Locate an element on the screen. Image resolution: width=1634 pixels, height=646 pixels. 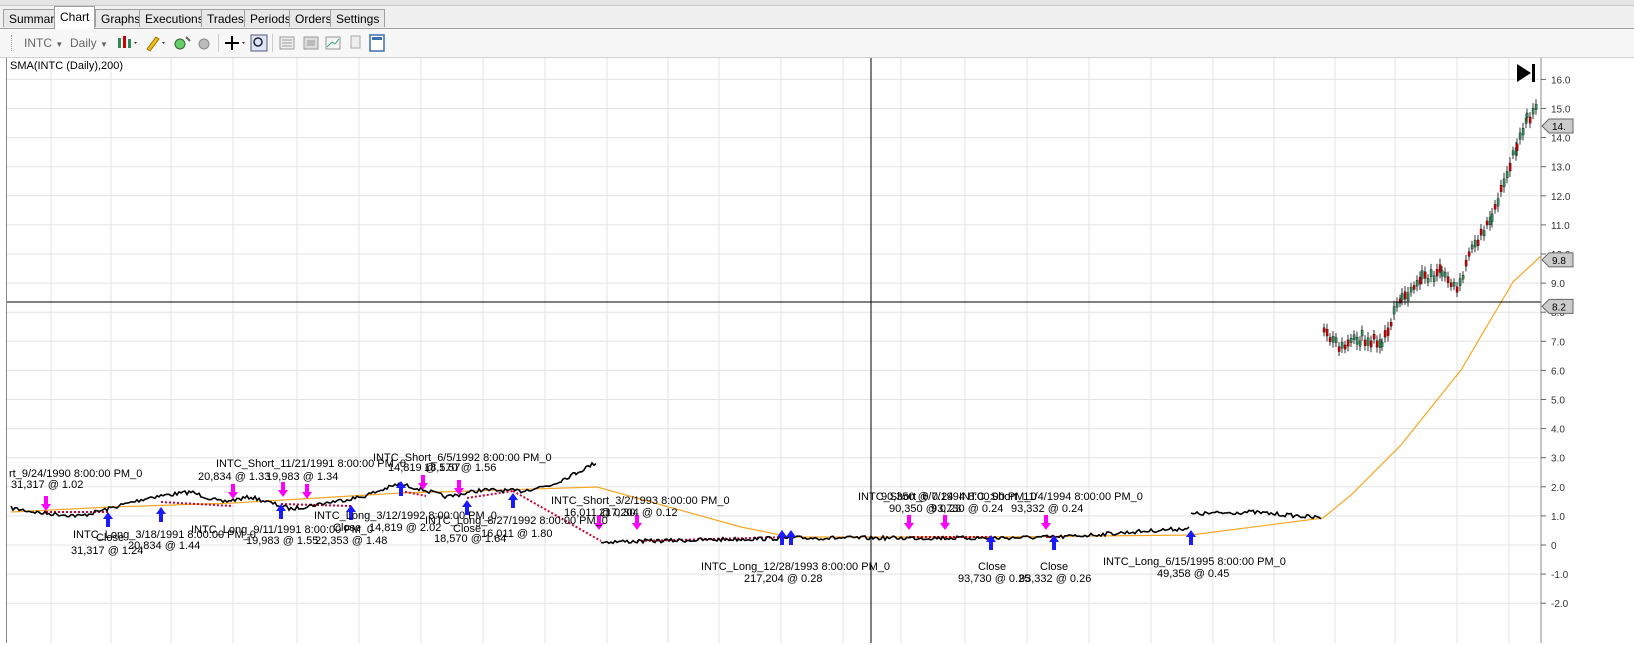
tab-executions: Executions is located at coordinates (174, 18).